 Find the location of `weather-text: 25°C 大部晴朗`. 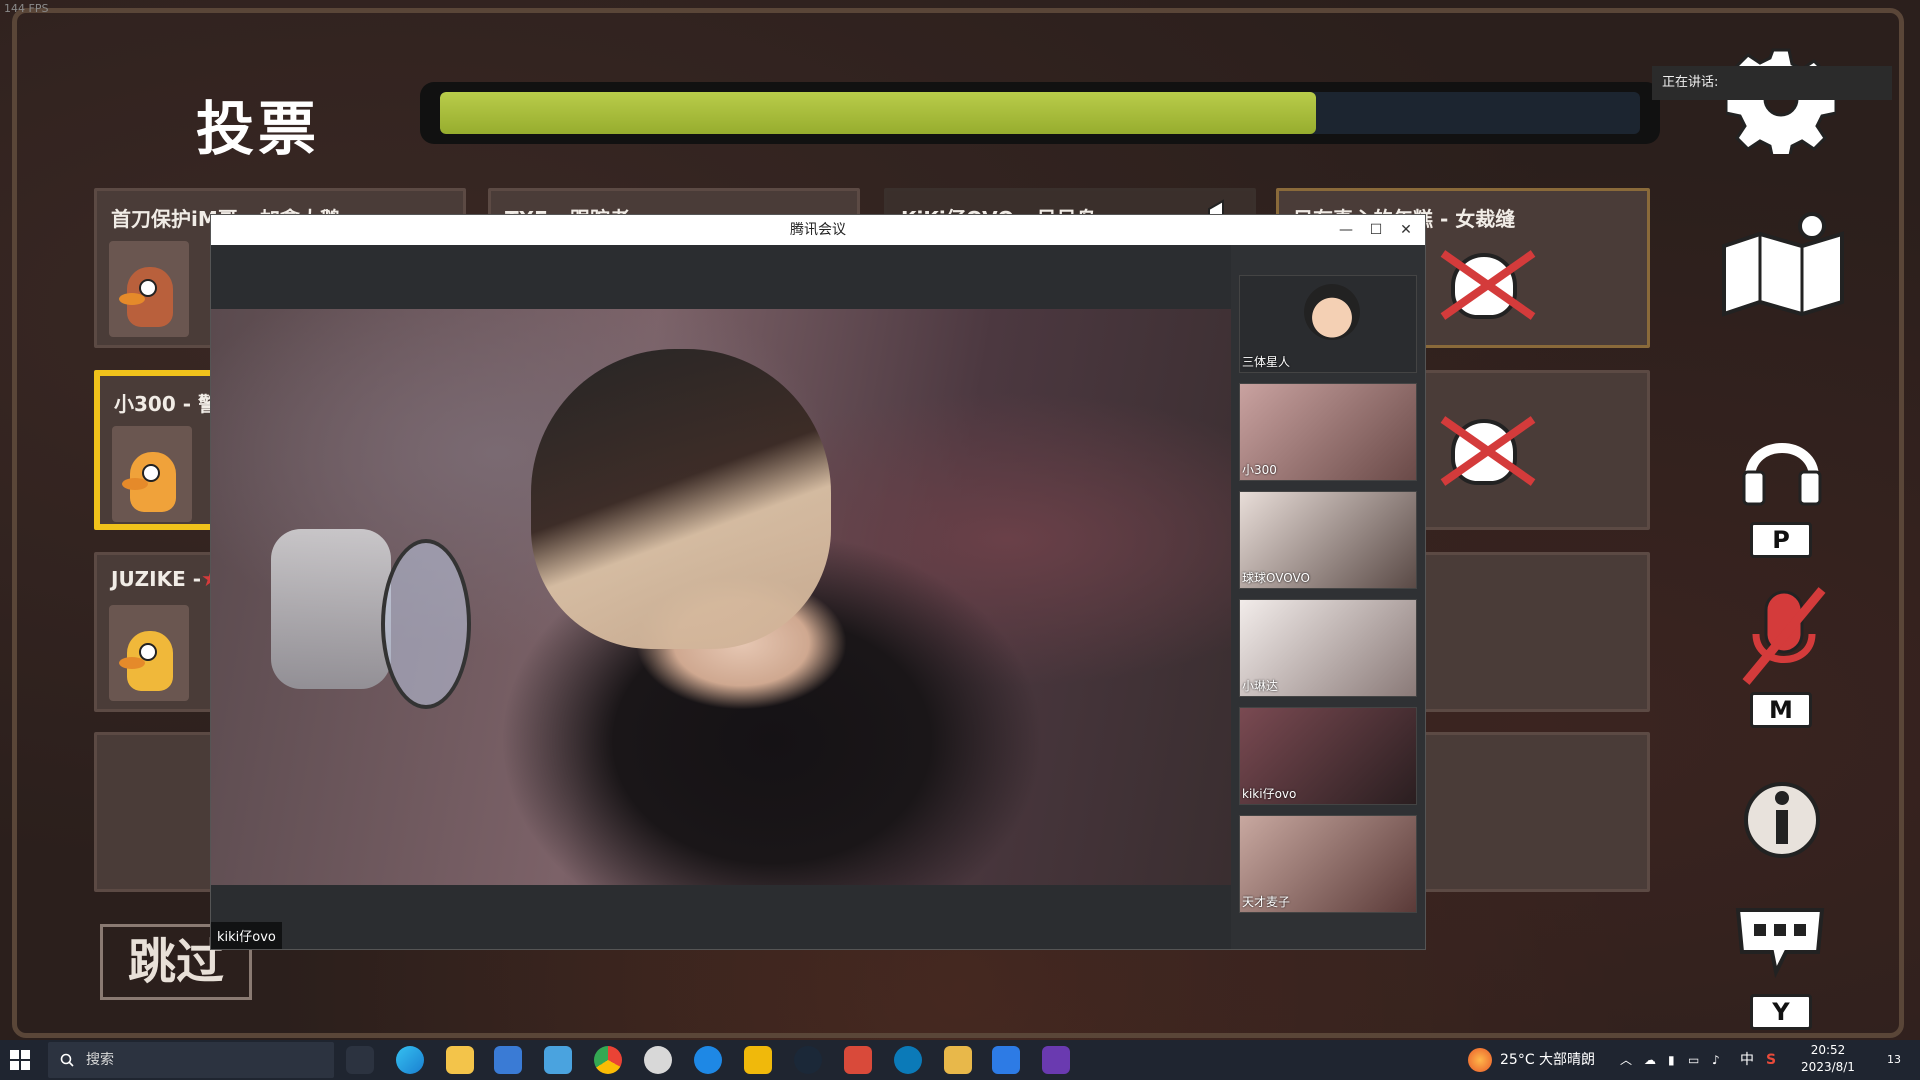

weather-text: 25°C 大部晴朗 is located at coordinates (1547, 1060).